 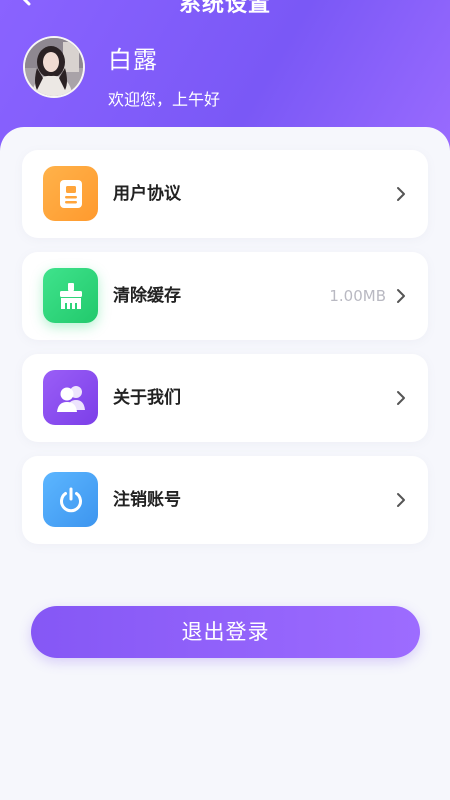 What do you see at coordinates (225, 632) in the screenshot?
I see `logout-button: 退出登录` at bounding box center [225, 632].